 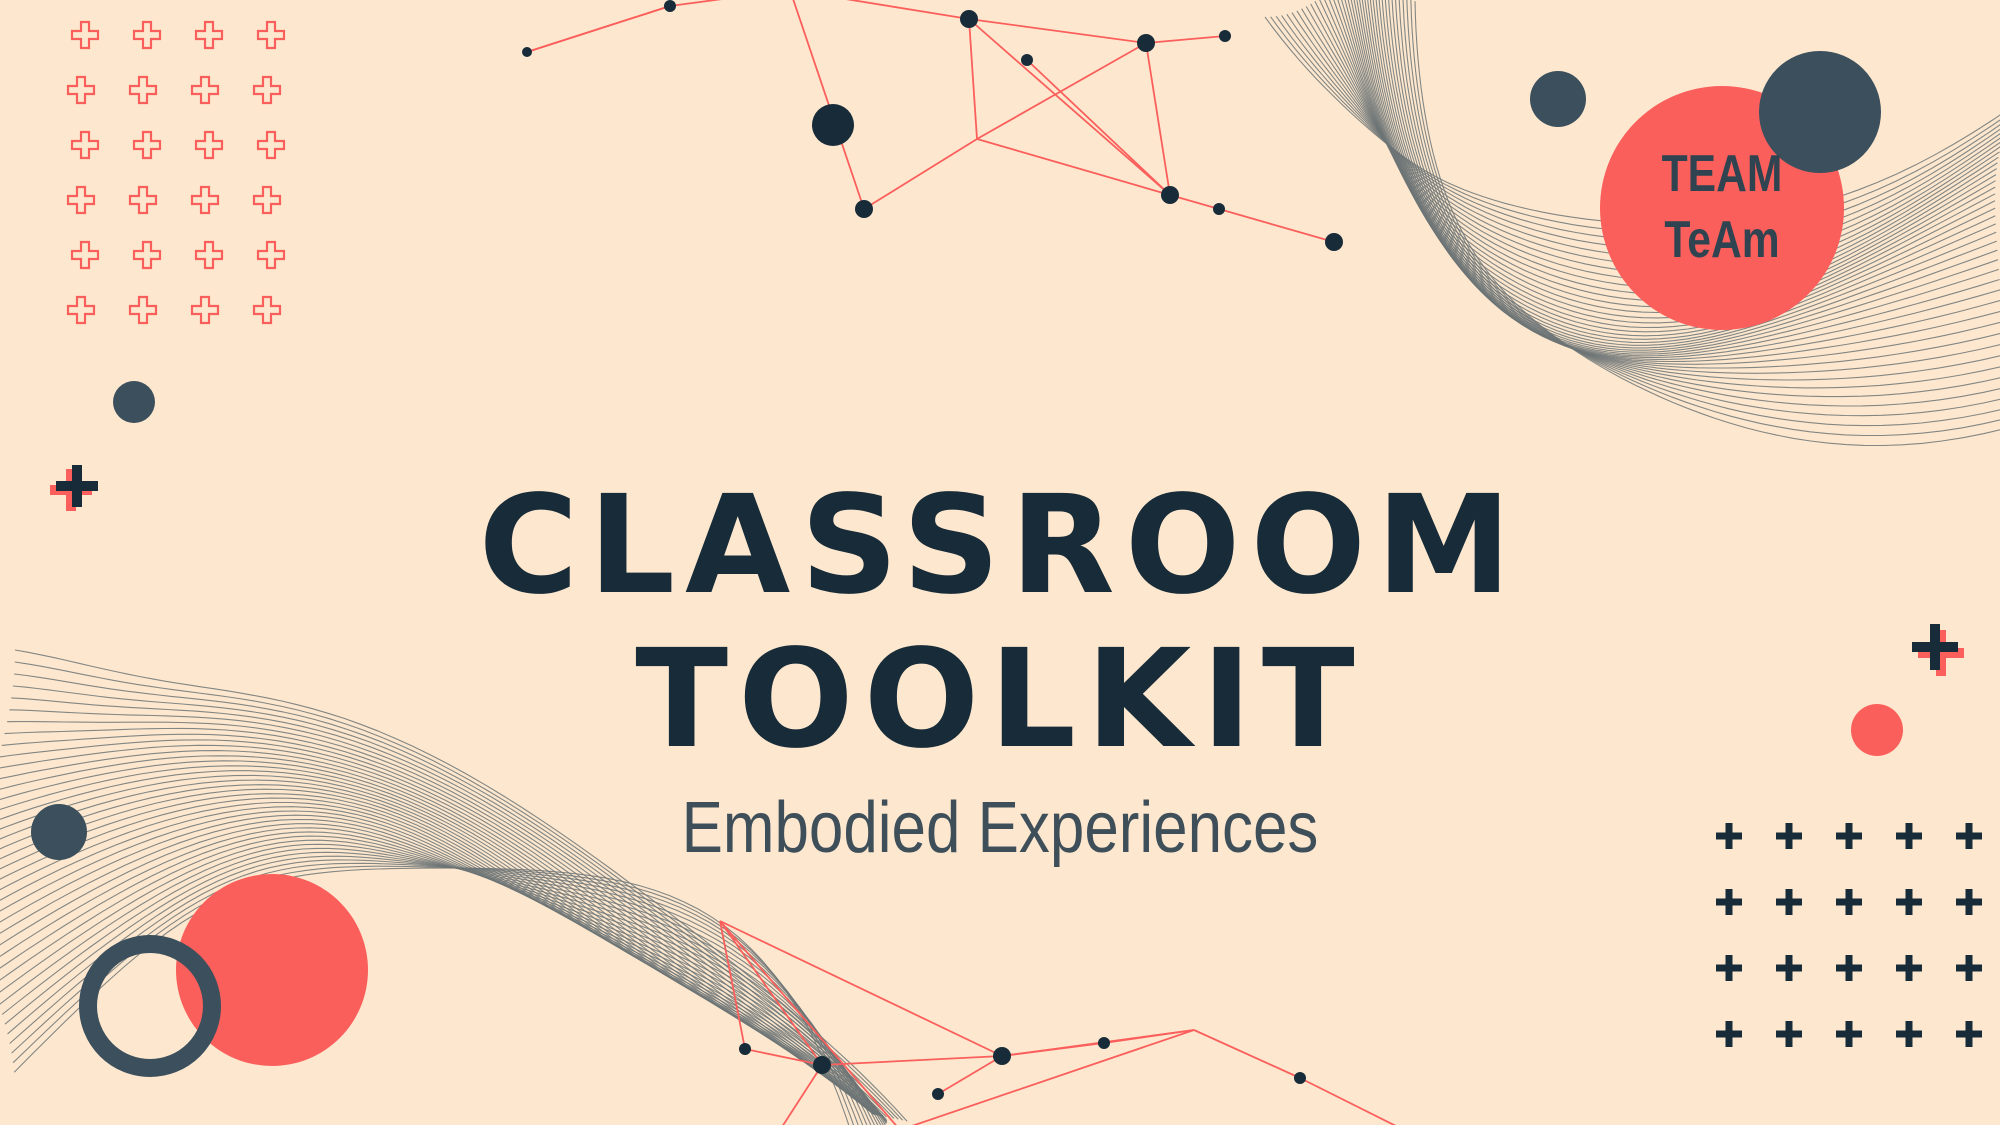 I want to click on subtitle: Embodied Experiences, so click(x=1000, y=828).